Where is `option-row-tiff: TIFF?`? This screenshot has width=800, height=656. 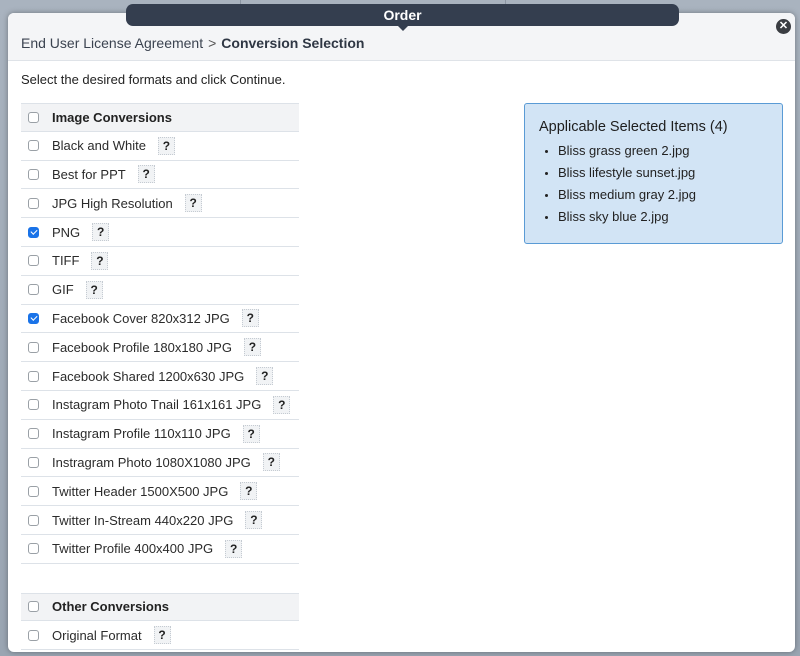
option-row-tiff: TIFF? is located at coordinates (160, 261).